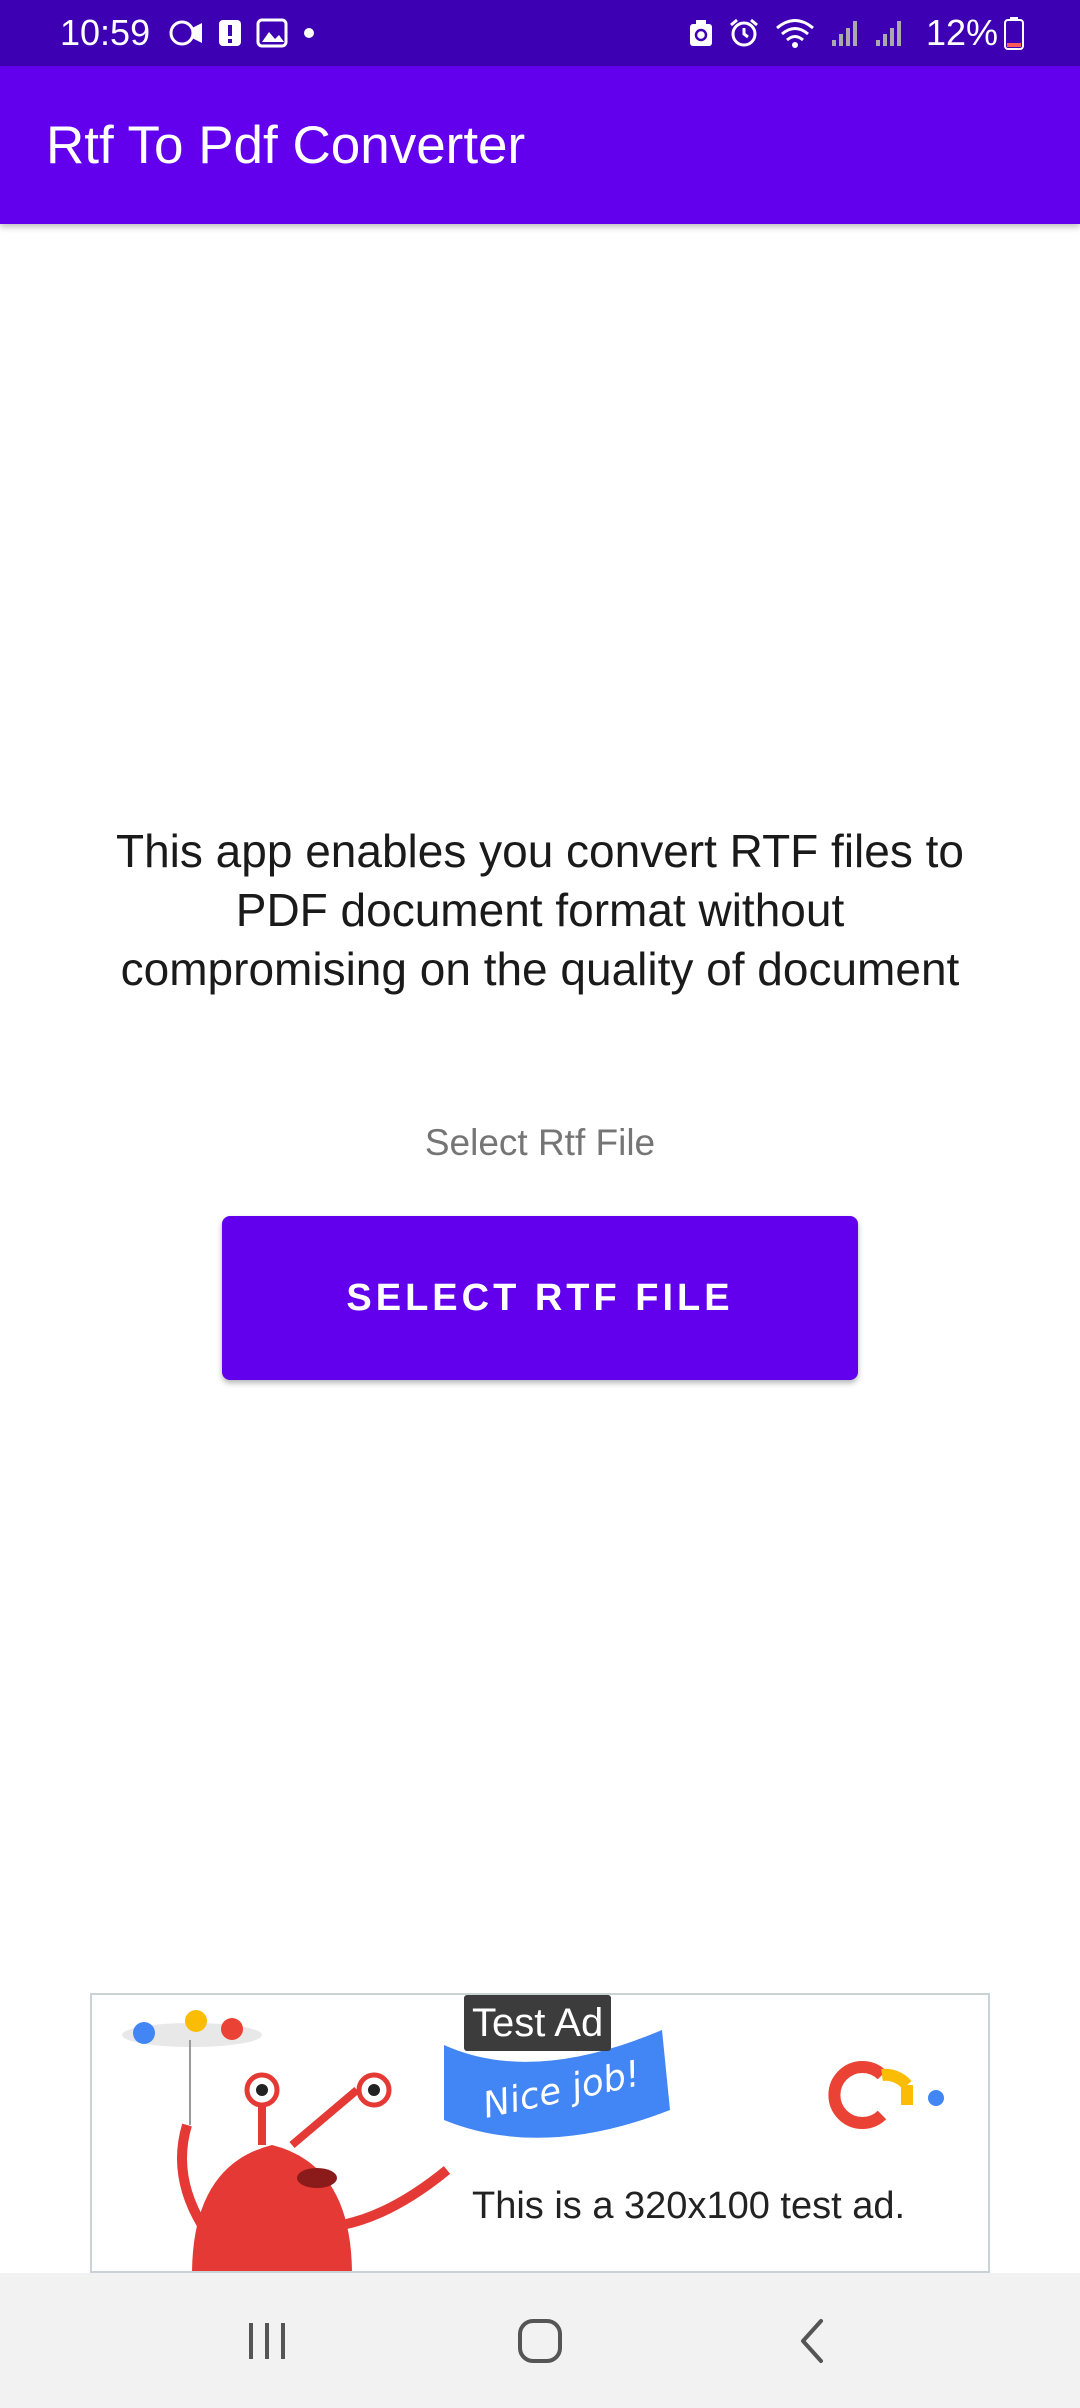  I want to click on home-button, so click(540, 2341).